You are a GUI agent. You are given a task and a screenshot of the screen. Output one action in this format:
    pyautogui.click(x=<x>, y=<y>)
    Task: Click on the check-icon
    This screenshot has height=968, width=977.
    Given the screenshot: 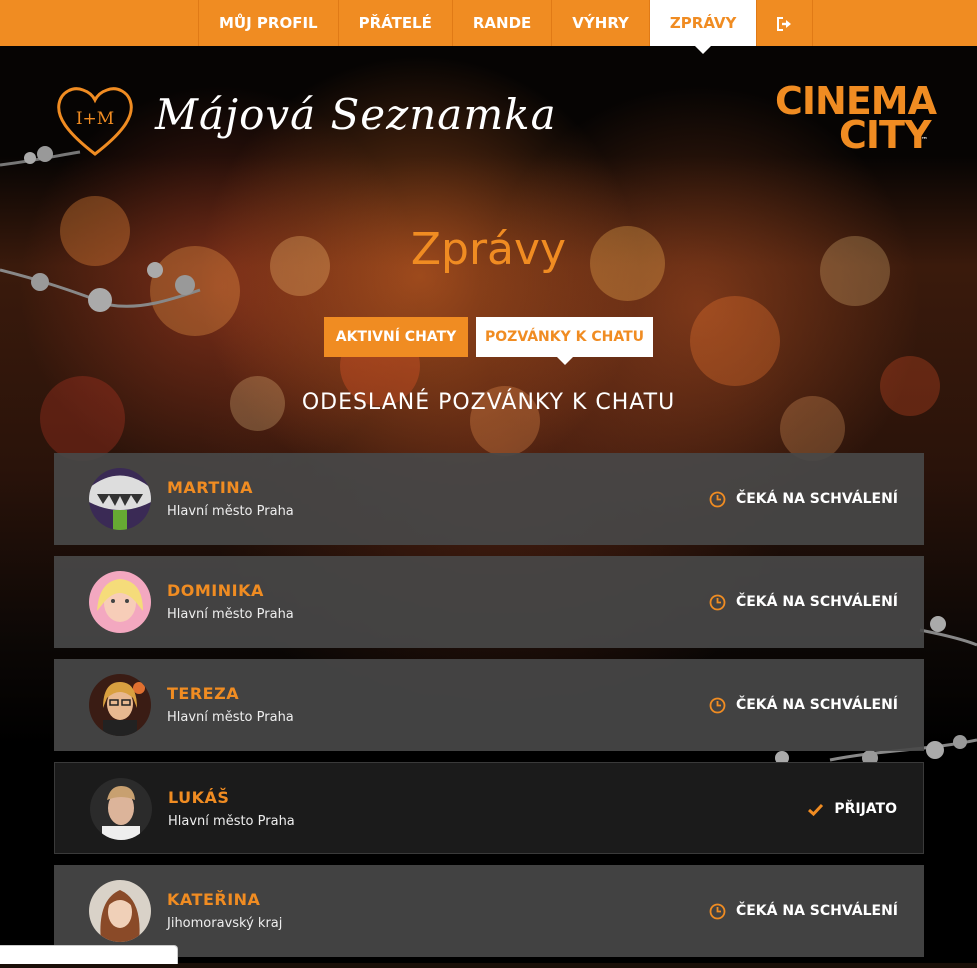 What is the action you would take?
    pyautogui.click(x=816, y=809)
    